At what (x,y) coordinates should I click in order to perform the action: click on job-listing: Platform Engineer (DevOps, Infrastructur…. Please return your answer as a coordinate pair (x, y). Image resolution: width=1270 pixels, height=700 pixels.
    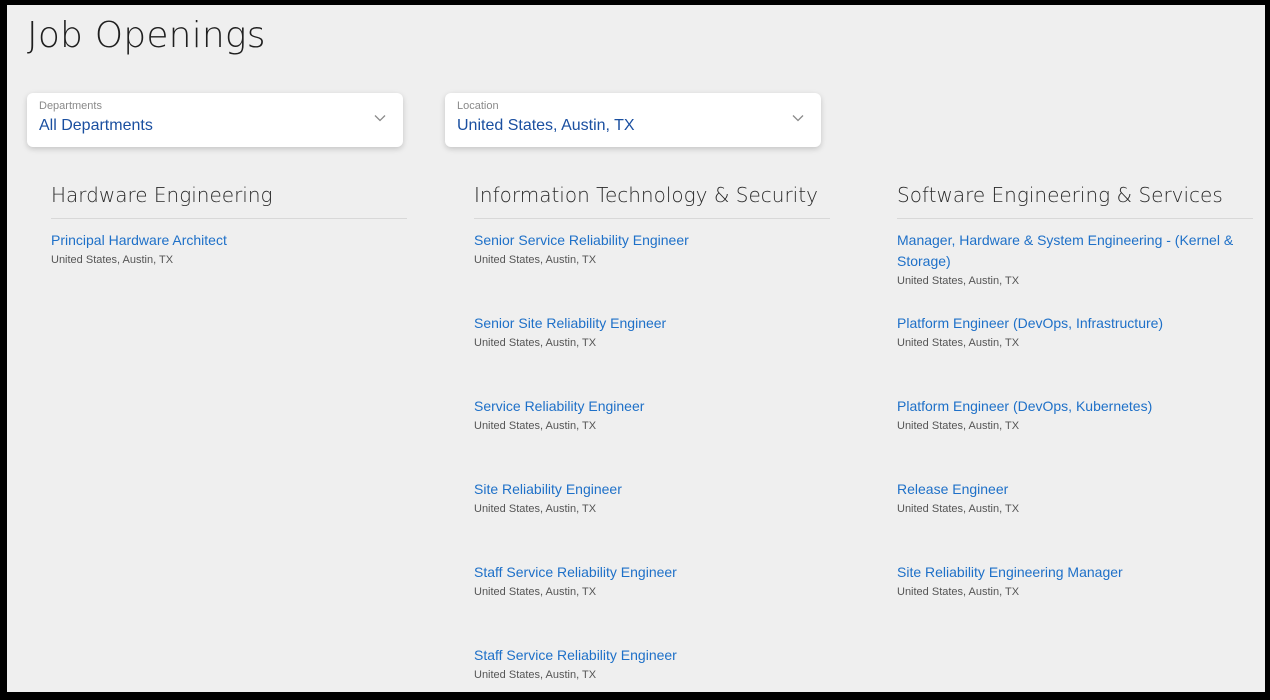
    Looking at the image, I should click on (1075, 349).